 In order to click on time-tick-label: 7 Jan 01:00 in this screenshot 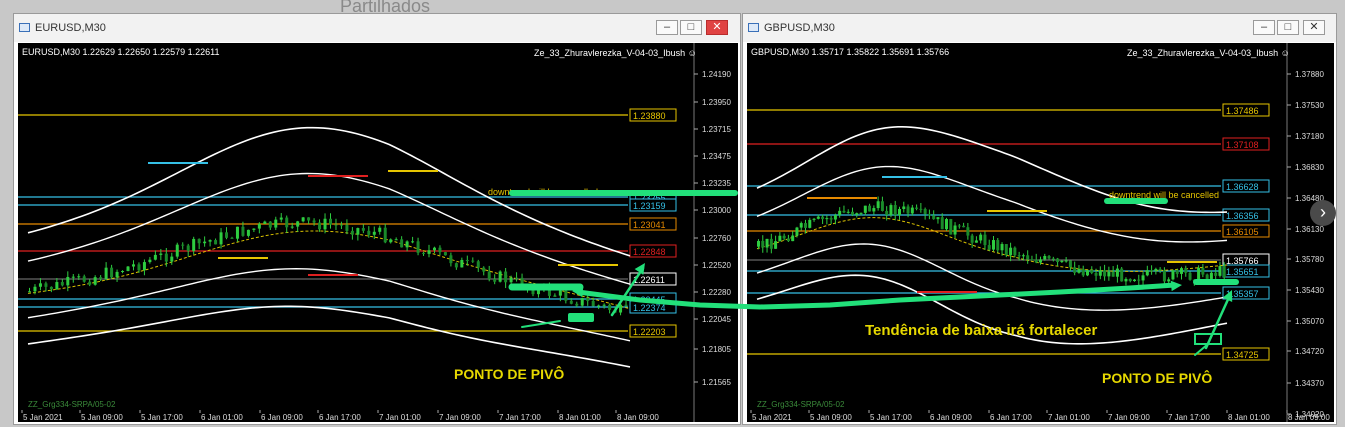, I will do `click(400, 417)`.